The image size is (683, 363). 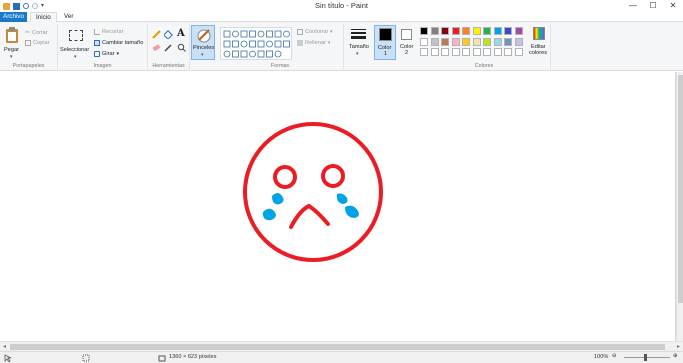 I want to click on shapes-group: Contorno ▾ Rellenar ▾ Formas, so click(x=280, y=46).